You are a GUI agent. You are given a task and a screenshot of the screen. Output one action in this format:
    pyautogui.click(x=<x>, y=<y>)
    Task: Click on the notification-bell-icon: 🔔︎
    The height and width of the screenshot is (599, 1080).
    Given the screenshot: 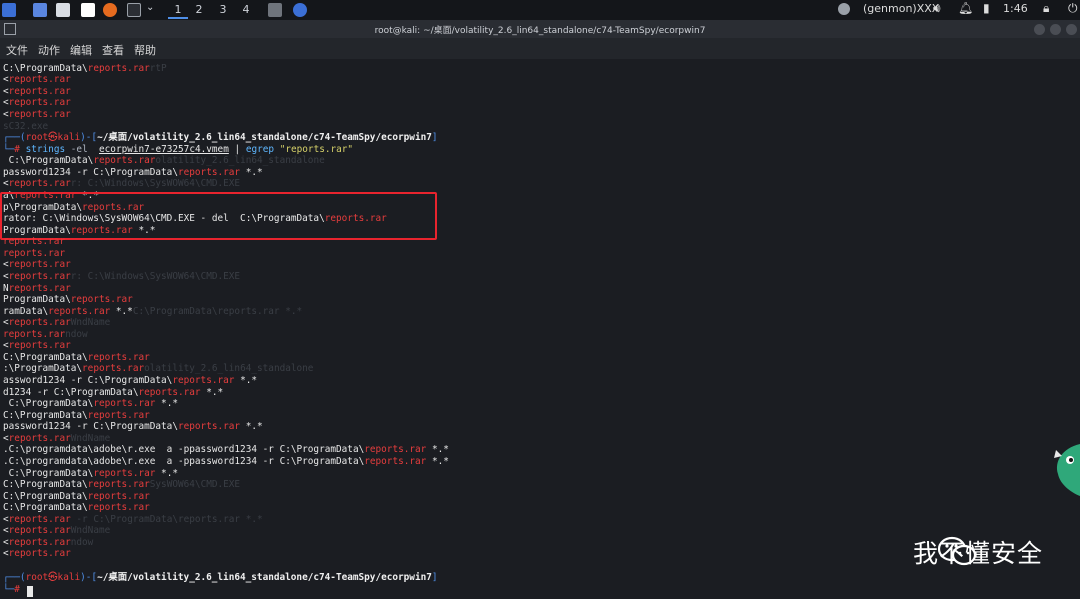 What is the action you would take?
    pyautogui.click(x=965, y=9)
    